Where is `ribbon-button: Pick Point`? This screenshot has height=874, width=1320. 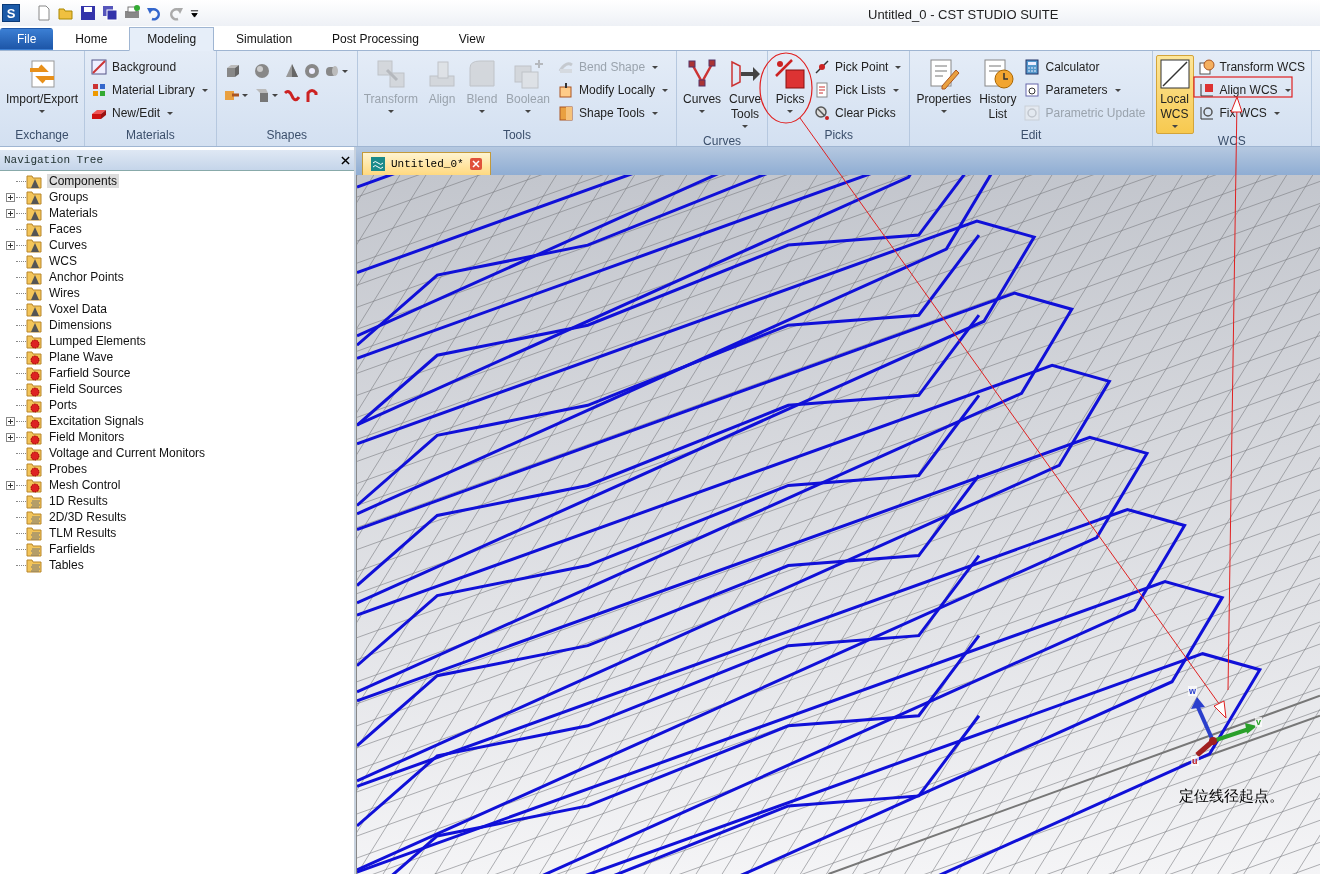
ribbon-button: Pick Point is located at coordinates (859, 67).